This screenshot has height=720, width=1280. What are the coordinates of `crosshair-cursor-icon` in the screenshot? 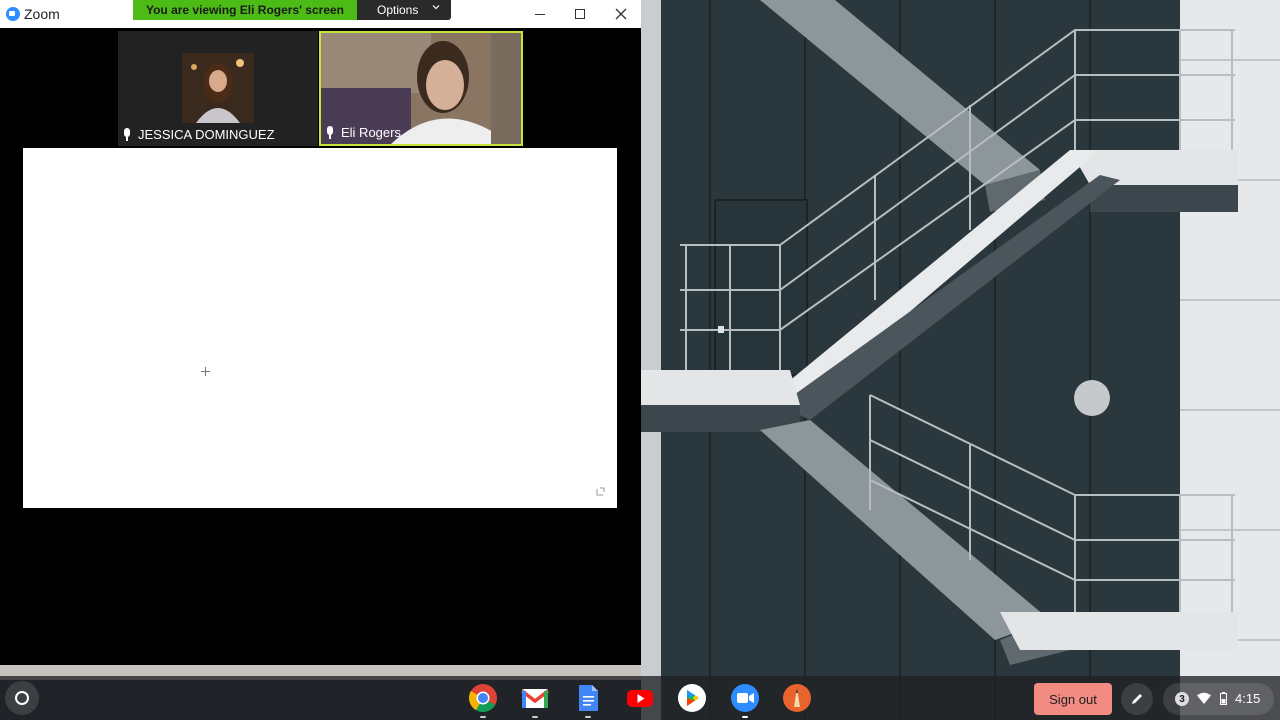 It's located at (205, 371).